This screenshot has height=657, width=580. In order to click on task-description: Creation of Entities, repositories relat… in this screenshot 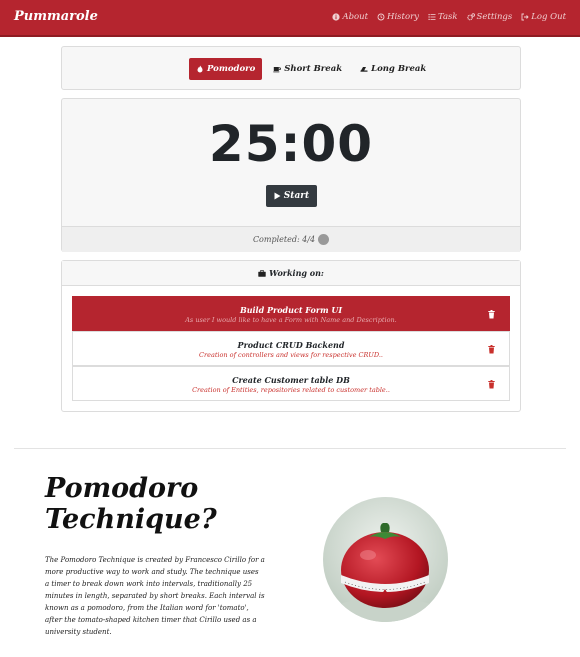, I will do `click(291, 390)`.